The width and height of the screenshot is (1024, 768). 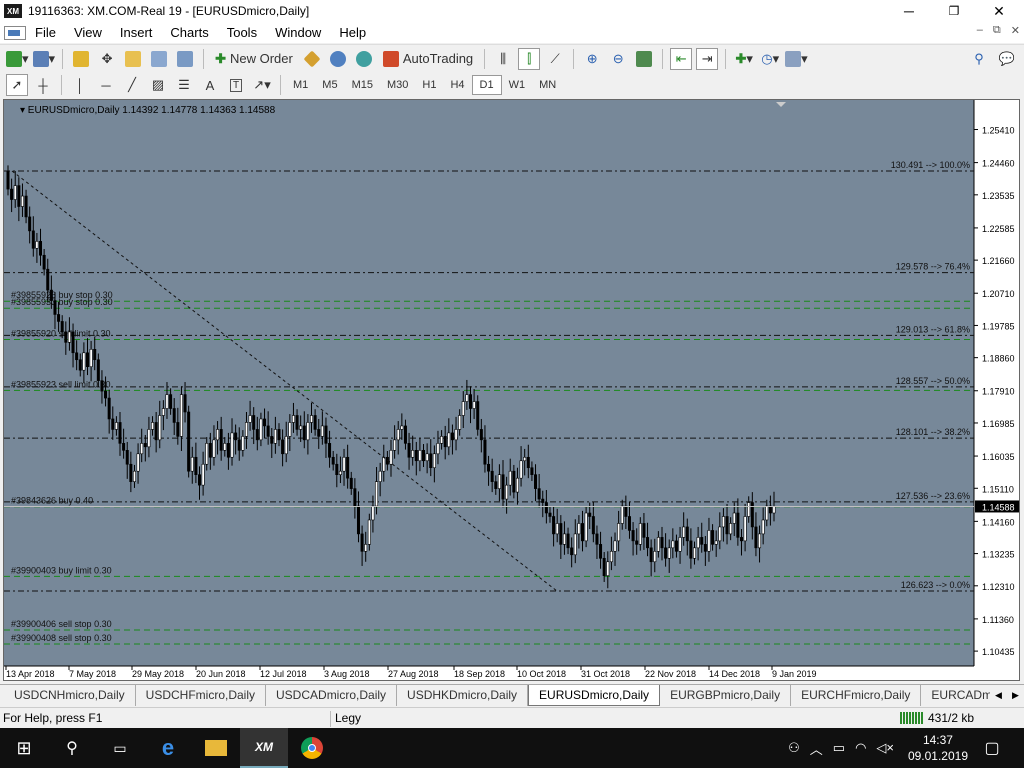 What do you see at coordinates (184, 85) in the screenshot?
I see `fibonacci-button: ☰` at bounding box center [184, 85].